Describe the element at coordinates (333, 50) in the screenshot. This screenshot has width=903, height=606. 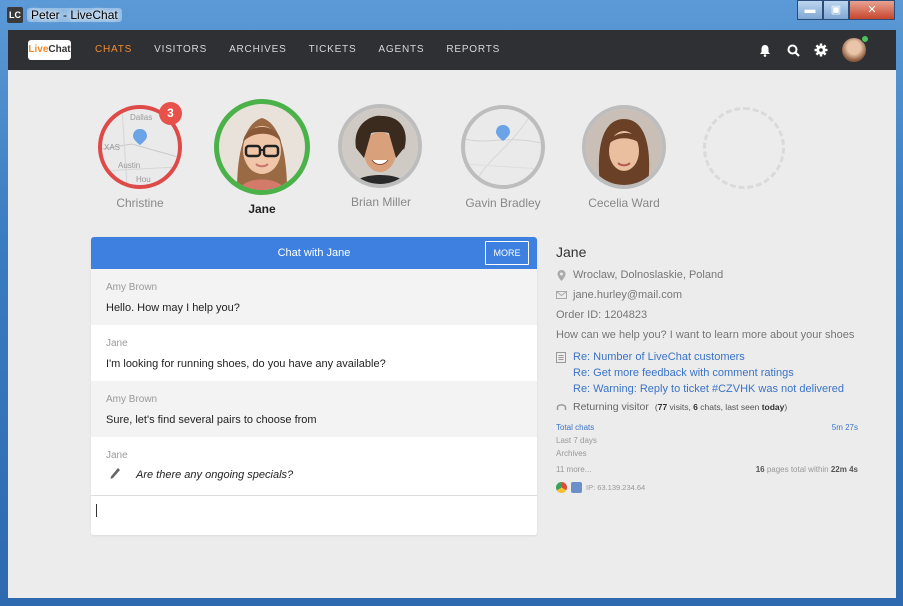
I see `nav-tickets: TICKETS` at that location.